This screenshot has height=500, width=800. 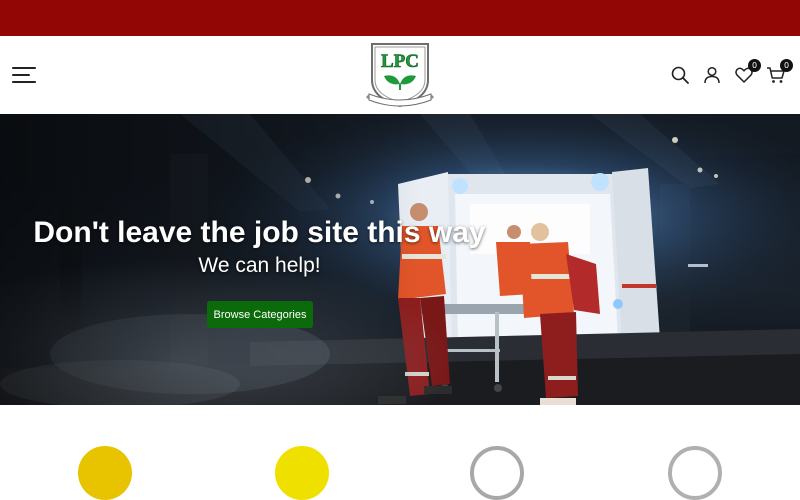 I want to click on search-icon, so click(x=680, y=75).